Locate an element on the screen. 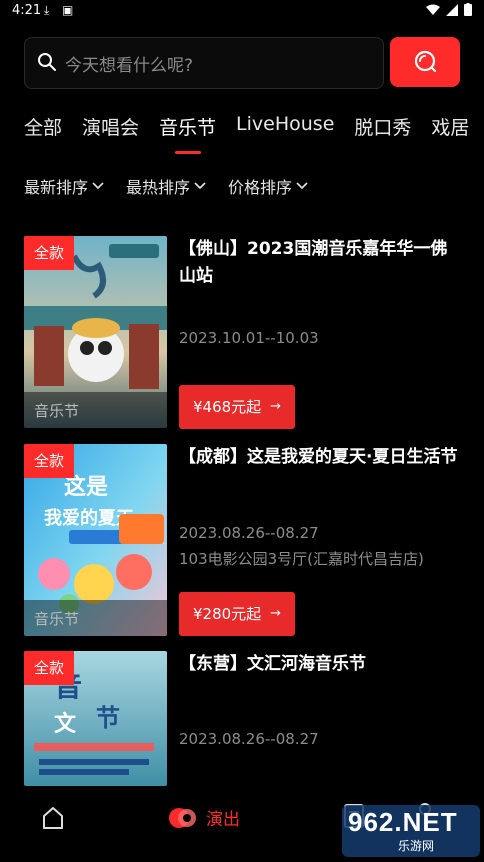  signal-icon is located at coordinates (452, 9).